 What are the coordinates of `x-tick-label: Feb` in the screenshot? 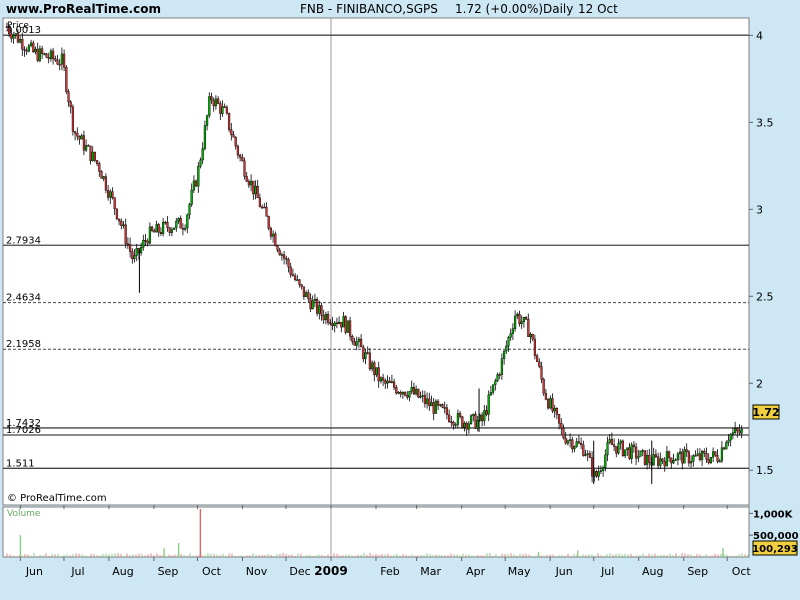 It's located at (389, 571).